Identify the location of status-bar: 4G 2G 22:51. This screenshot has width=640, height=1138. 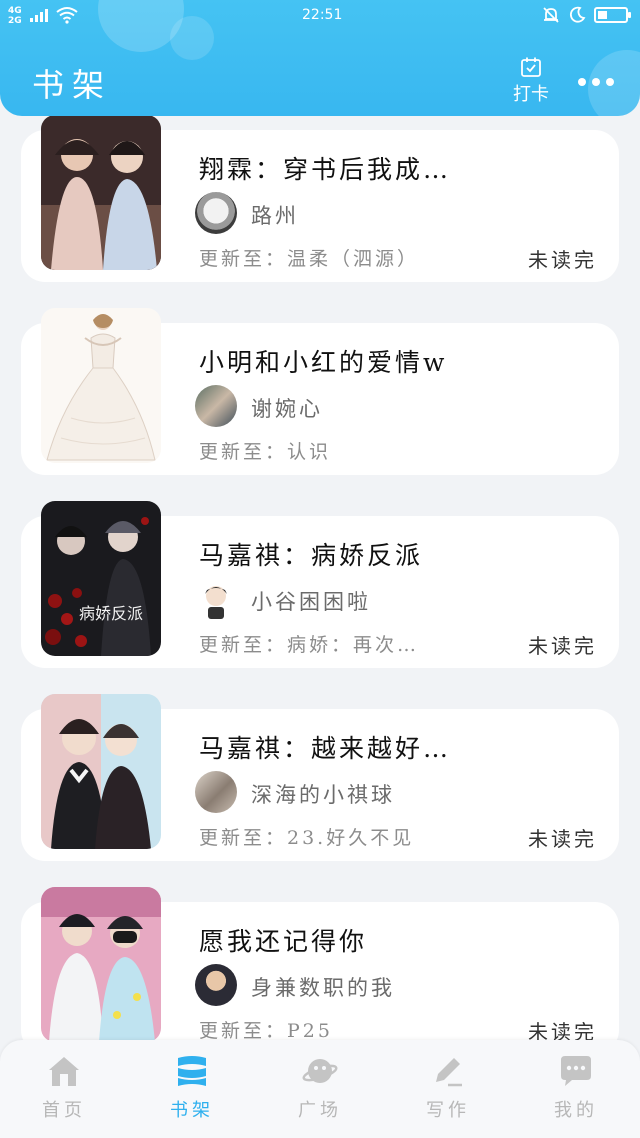
(320, 17).